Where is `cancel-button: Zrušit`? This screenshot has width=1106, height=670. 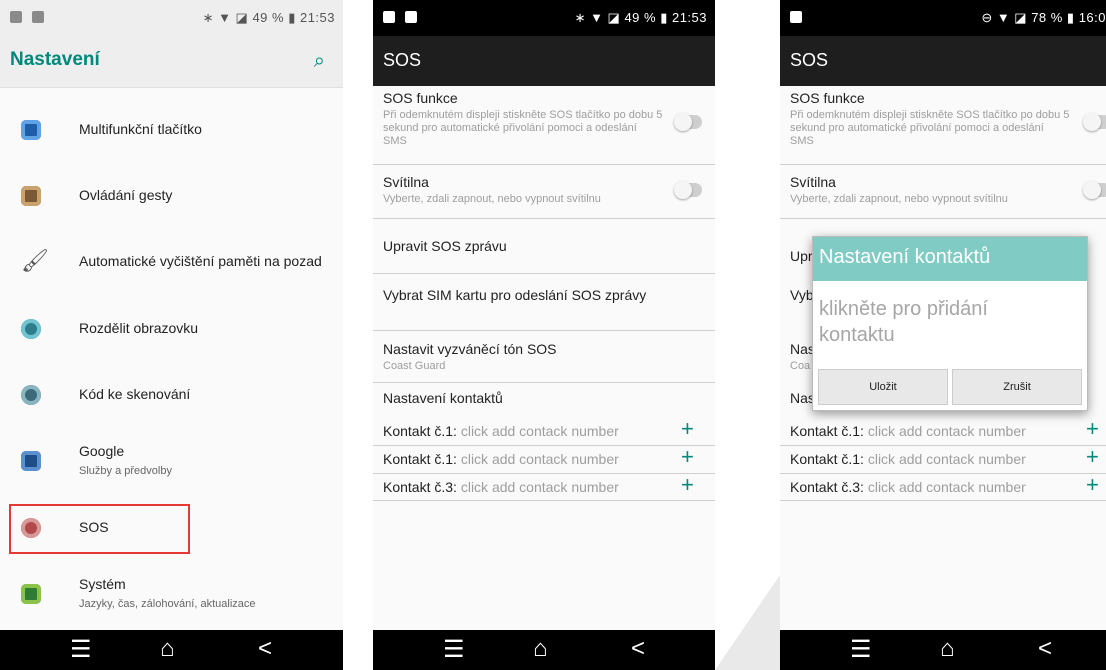
cancel-button: Zrušit is located at coordinates (1017, 387).